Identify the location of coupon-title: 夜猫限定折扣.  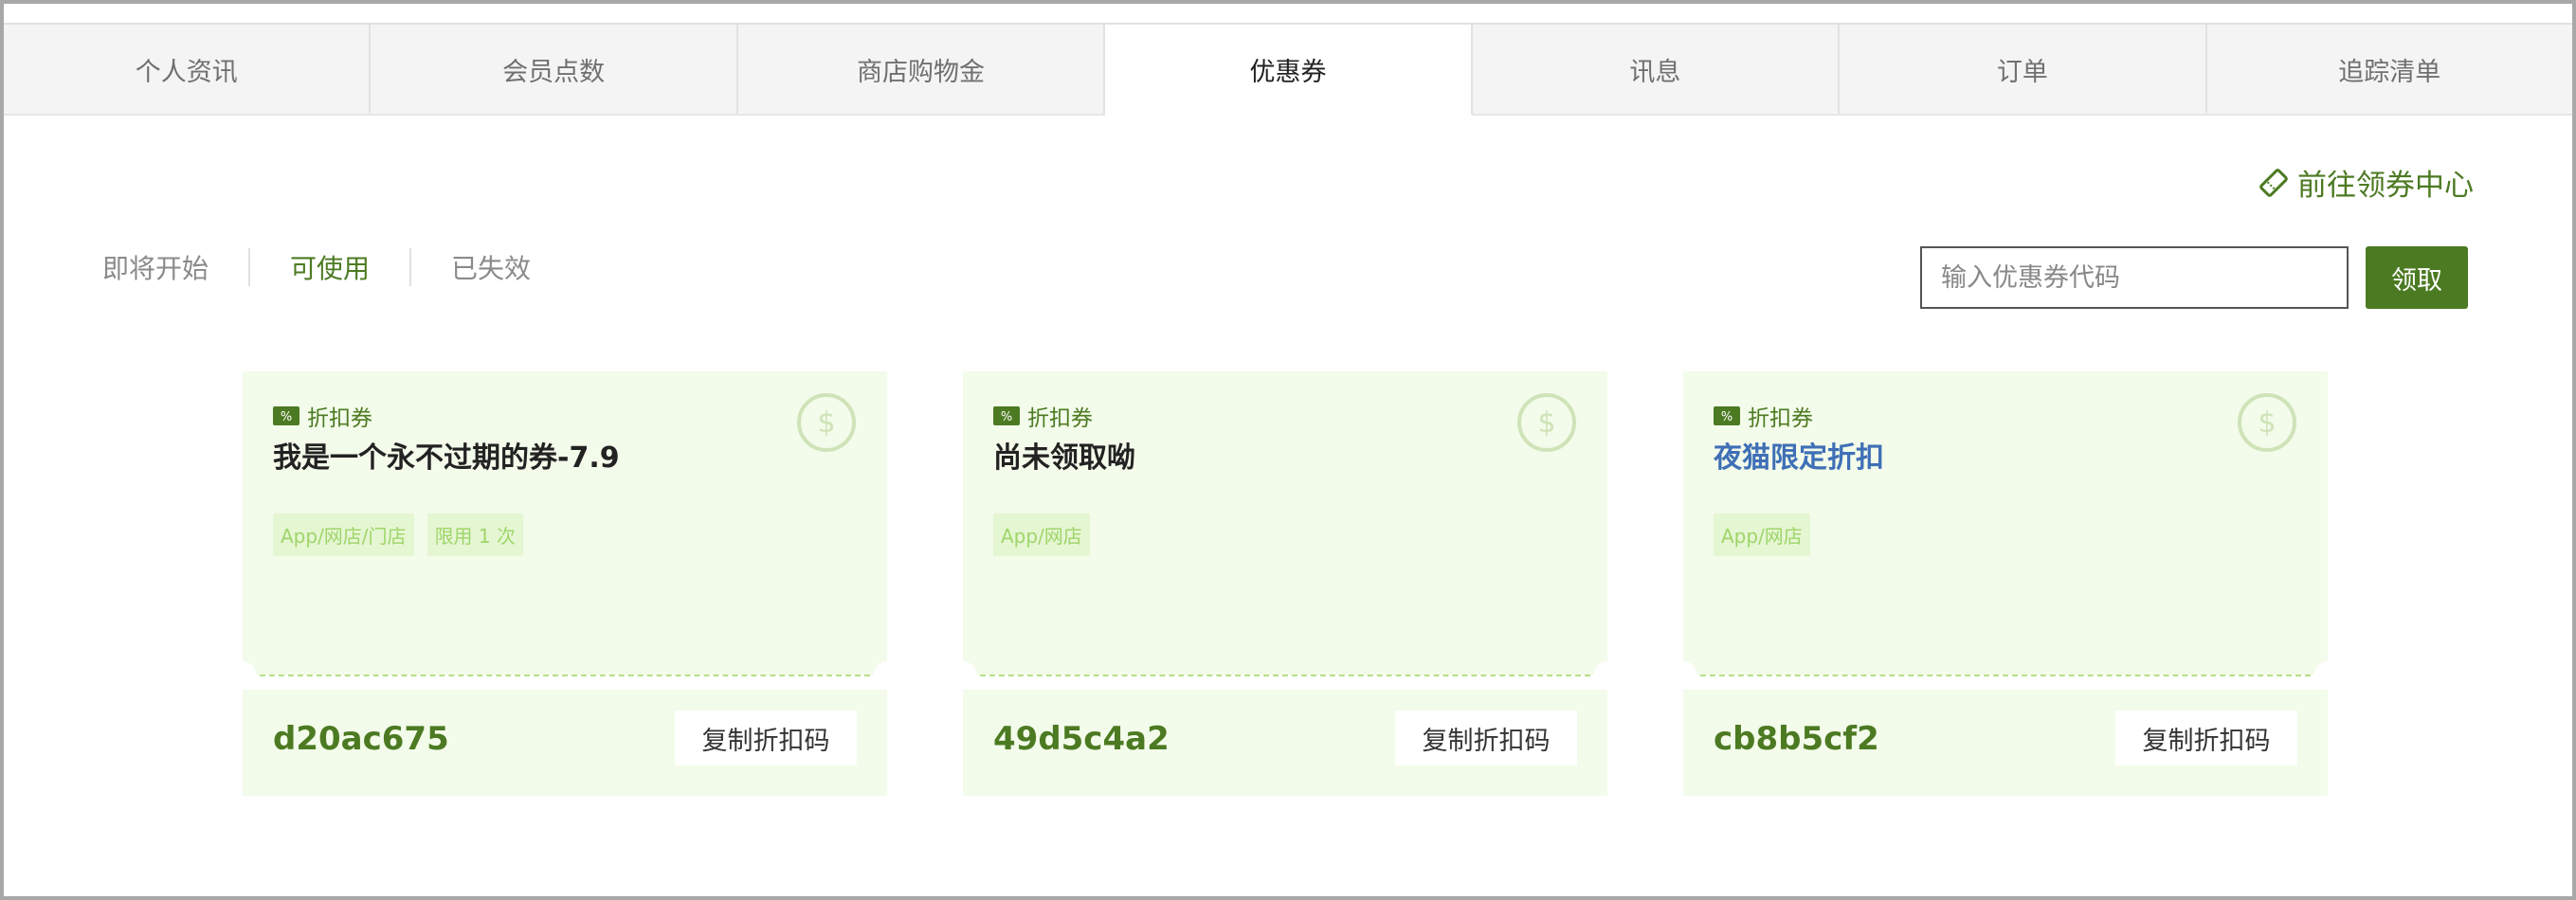
(1799, 455).